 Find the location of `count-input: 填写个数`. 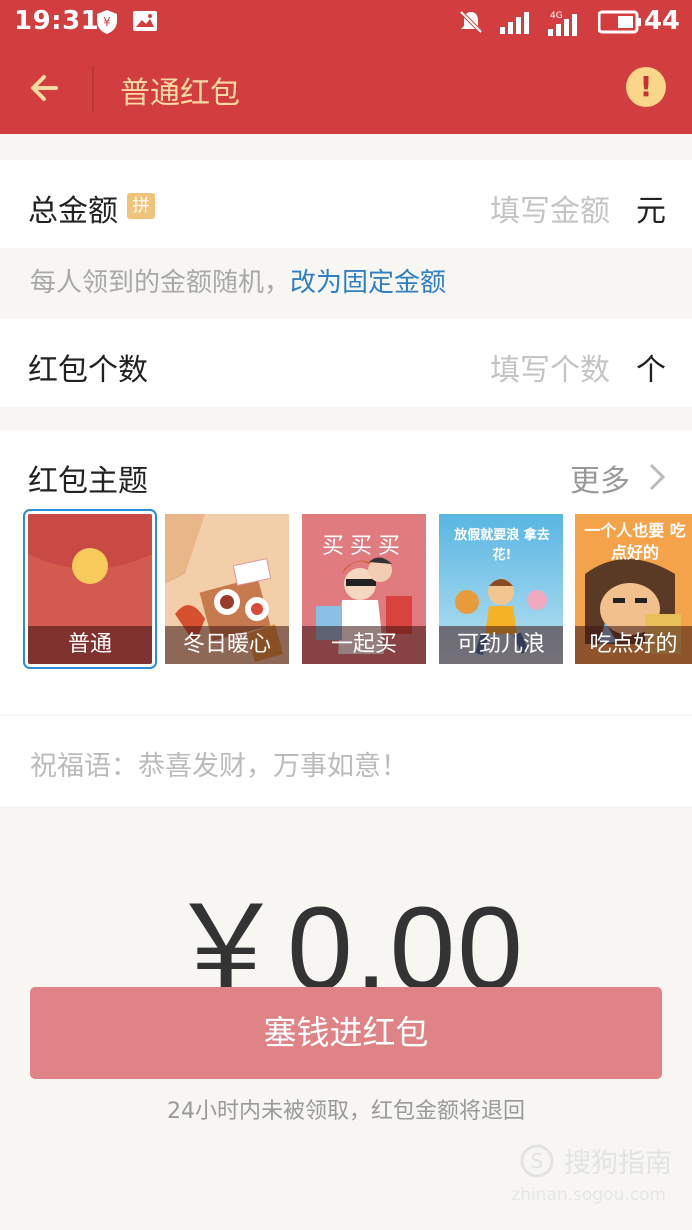

count-input: 填写个数 is located at coordinates (550, 367).